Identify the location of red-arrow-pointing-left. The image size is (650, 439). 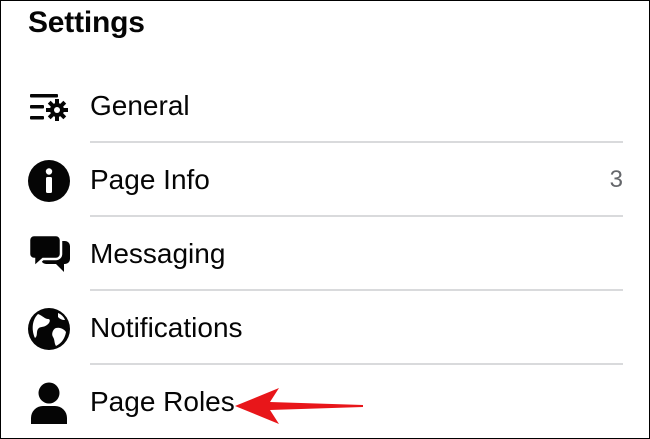
(299, 406).